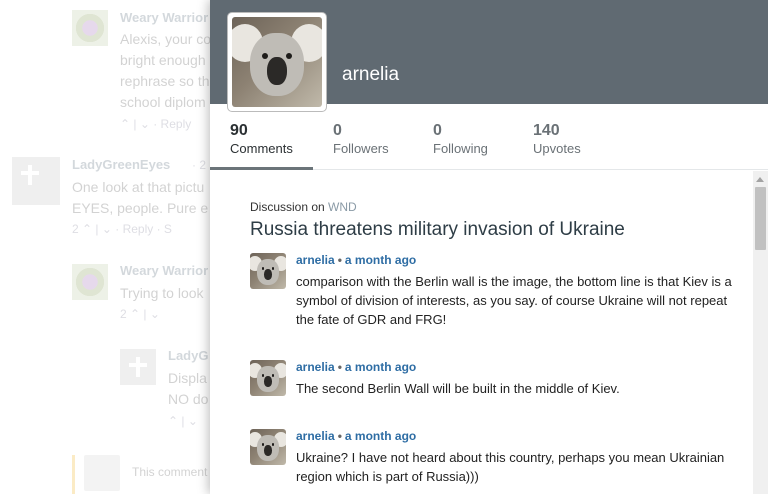 This screenshot has height=494, width=768. Describe the element at coordinates (239, 130) in the screenshot. I see `stat-value: 90` at that location.